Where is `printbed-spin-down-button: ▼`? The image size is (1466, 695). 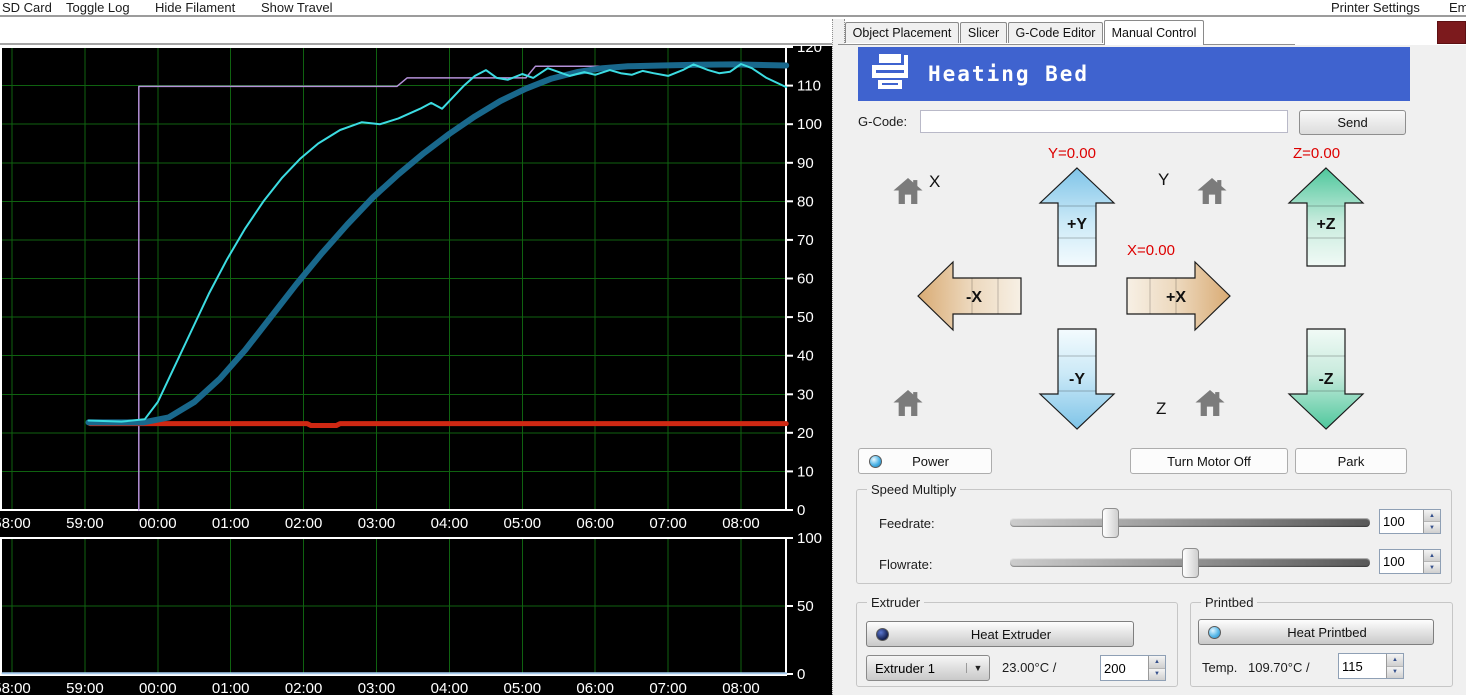
printbed-spin-down-button: ▼ is located at coordinates (1395, 672).